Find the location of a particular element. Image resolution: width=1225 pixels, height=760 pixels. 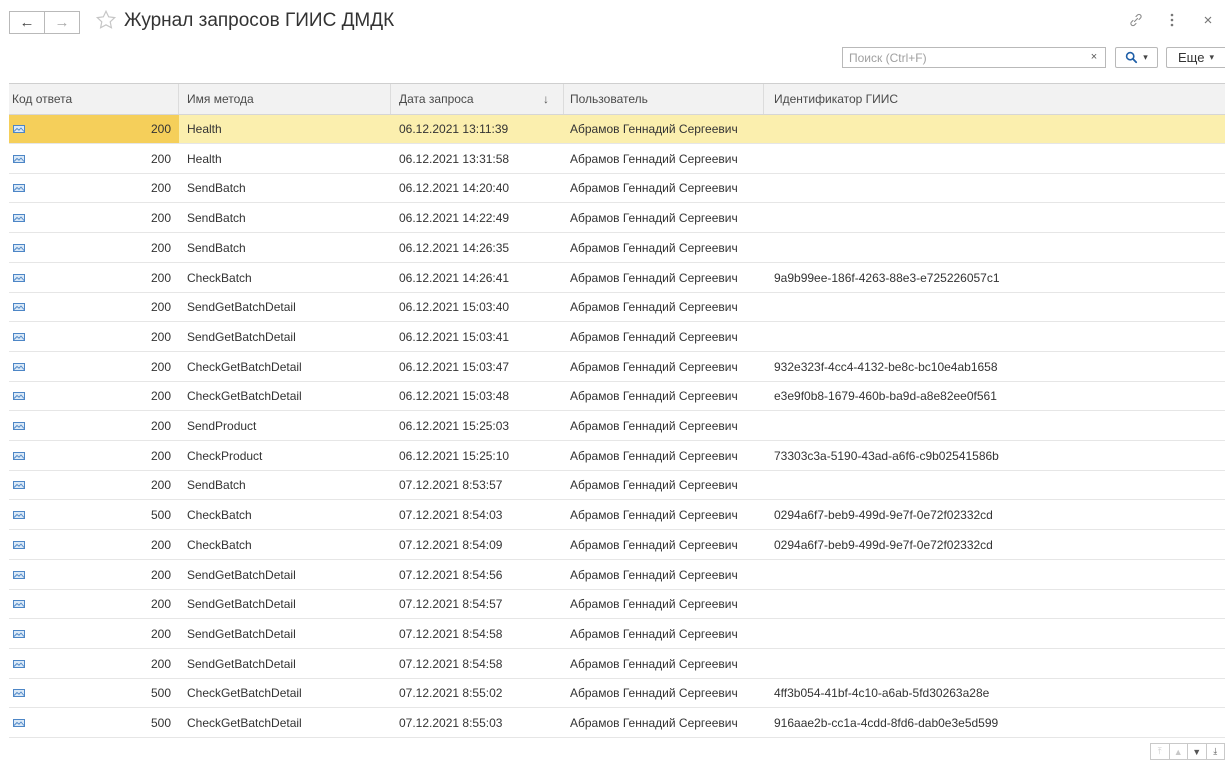

cell-request-date: 07.12.2021 8:55:03 is located at coordinates (451, 723).